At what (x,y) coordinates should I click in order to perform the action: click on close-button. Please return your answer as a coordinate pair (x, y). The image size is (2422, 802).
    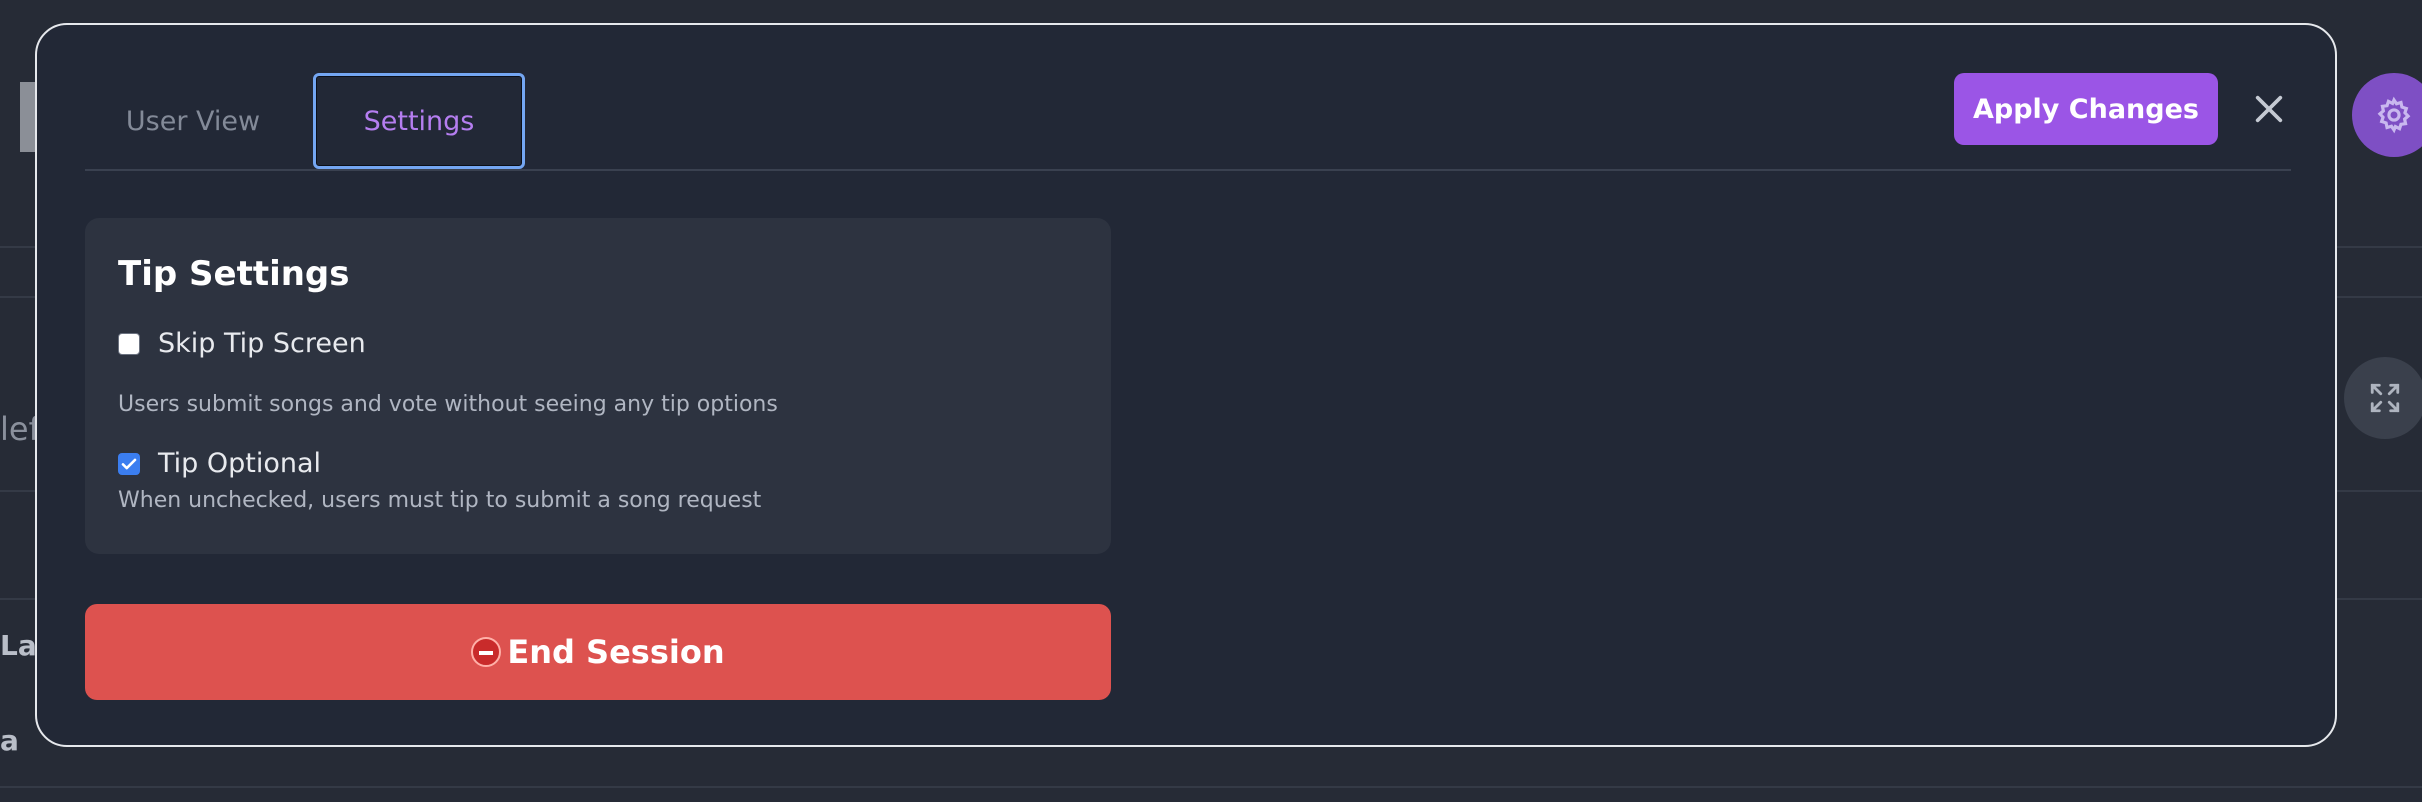
    Looking at the image, I should click on (2269, 109).